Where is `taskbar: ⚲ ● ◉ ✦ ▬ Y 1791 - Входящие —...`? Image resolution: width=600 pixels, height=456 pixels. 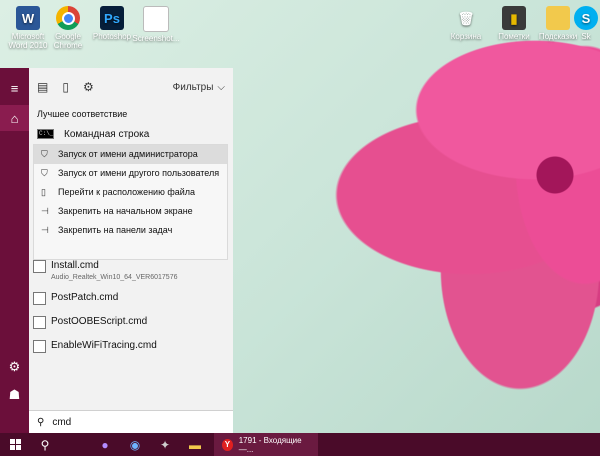
taskbar: ⚲ ● ◉ ✦ ▬ Y 1791 - Входящие —... is located at coordinates (300, 444).